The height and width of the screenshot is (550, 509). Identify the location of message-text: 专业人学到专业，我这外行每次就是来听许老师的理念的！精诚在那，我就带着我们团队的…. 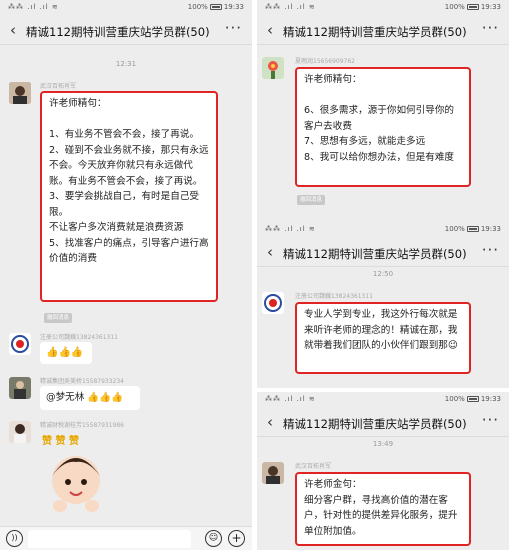
(381, 330).